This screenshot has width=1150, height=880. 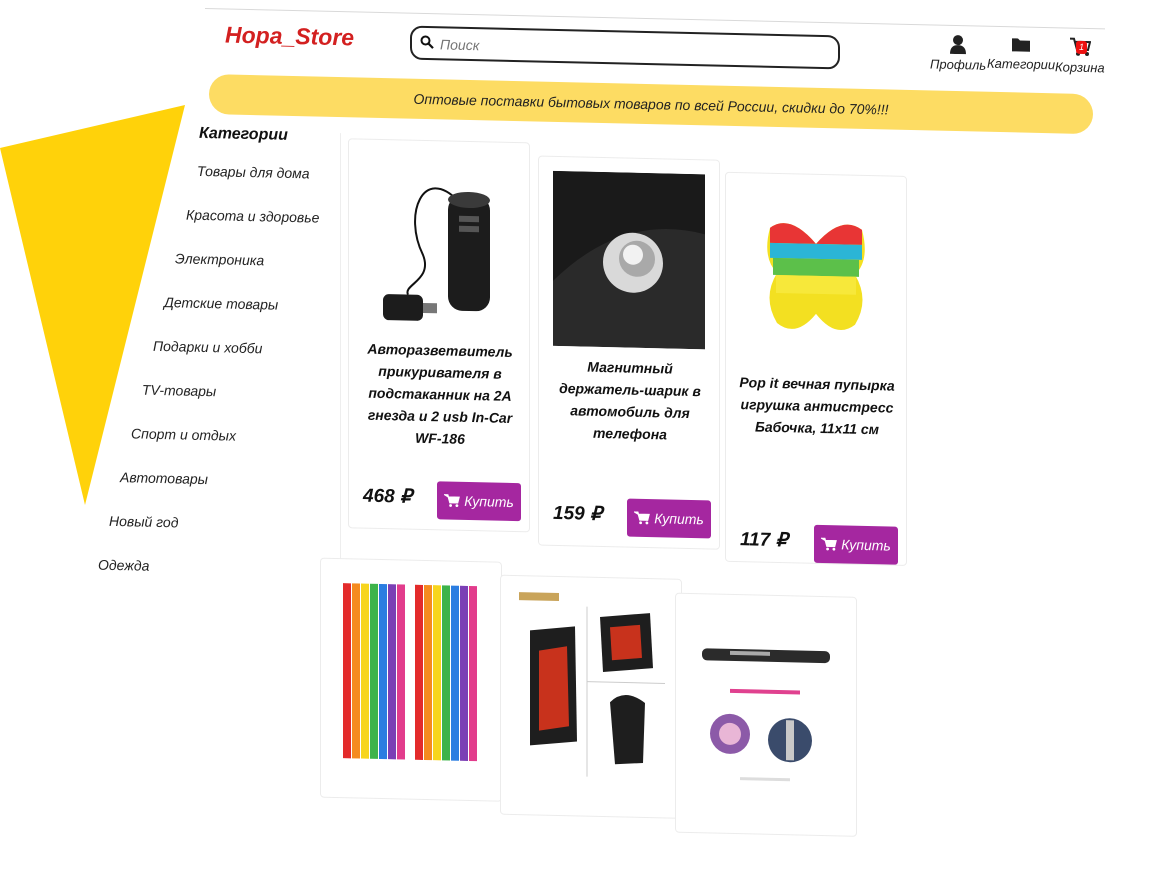 What do you see at coordinates (252, 216) in the screenshot?
I see `sidebar-item-beauty: Красота и здоровье` at bounding box center [252, 216].